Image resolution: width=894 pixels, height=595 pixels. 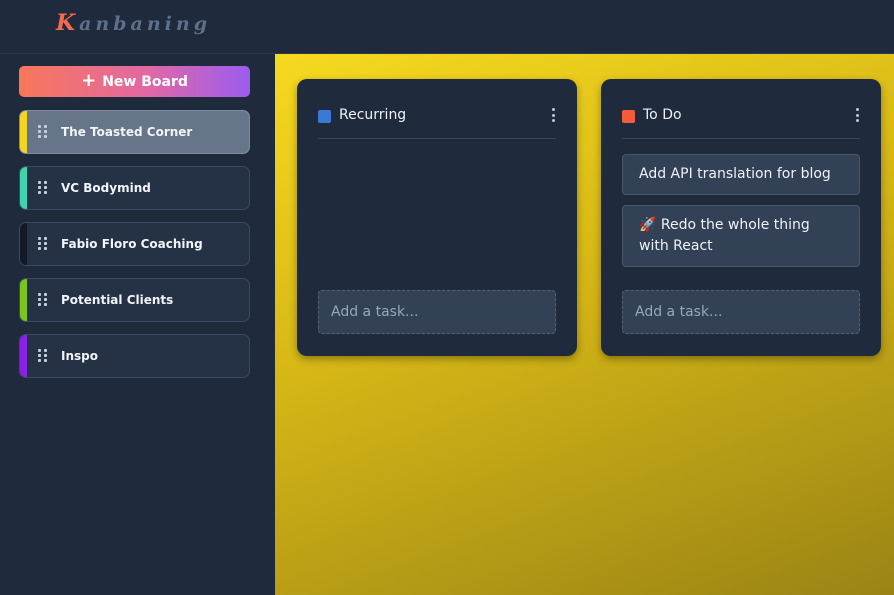 I want to click on task-card: Add API translation for blog, so click(x=741, y=174).